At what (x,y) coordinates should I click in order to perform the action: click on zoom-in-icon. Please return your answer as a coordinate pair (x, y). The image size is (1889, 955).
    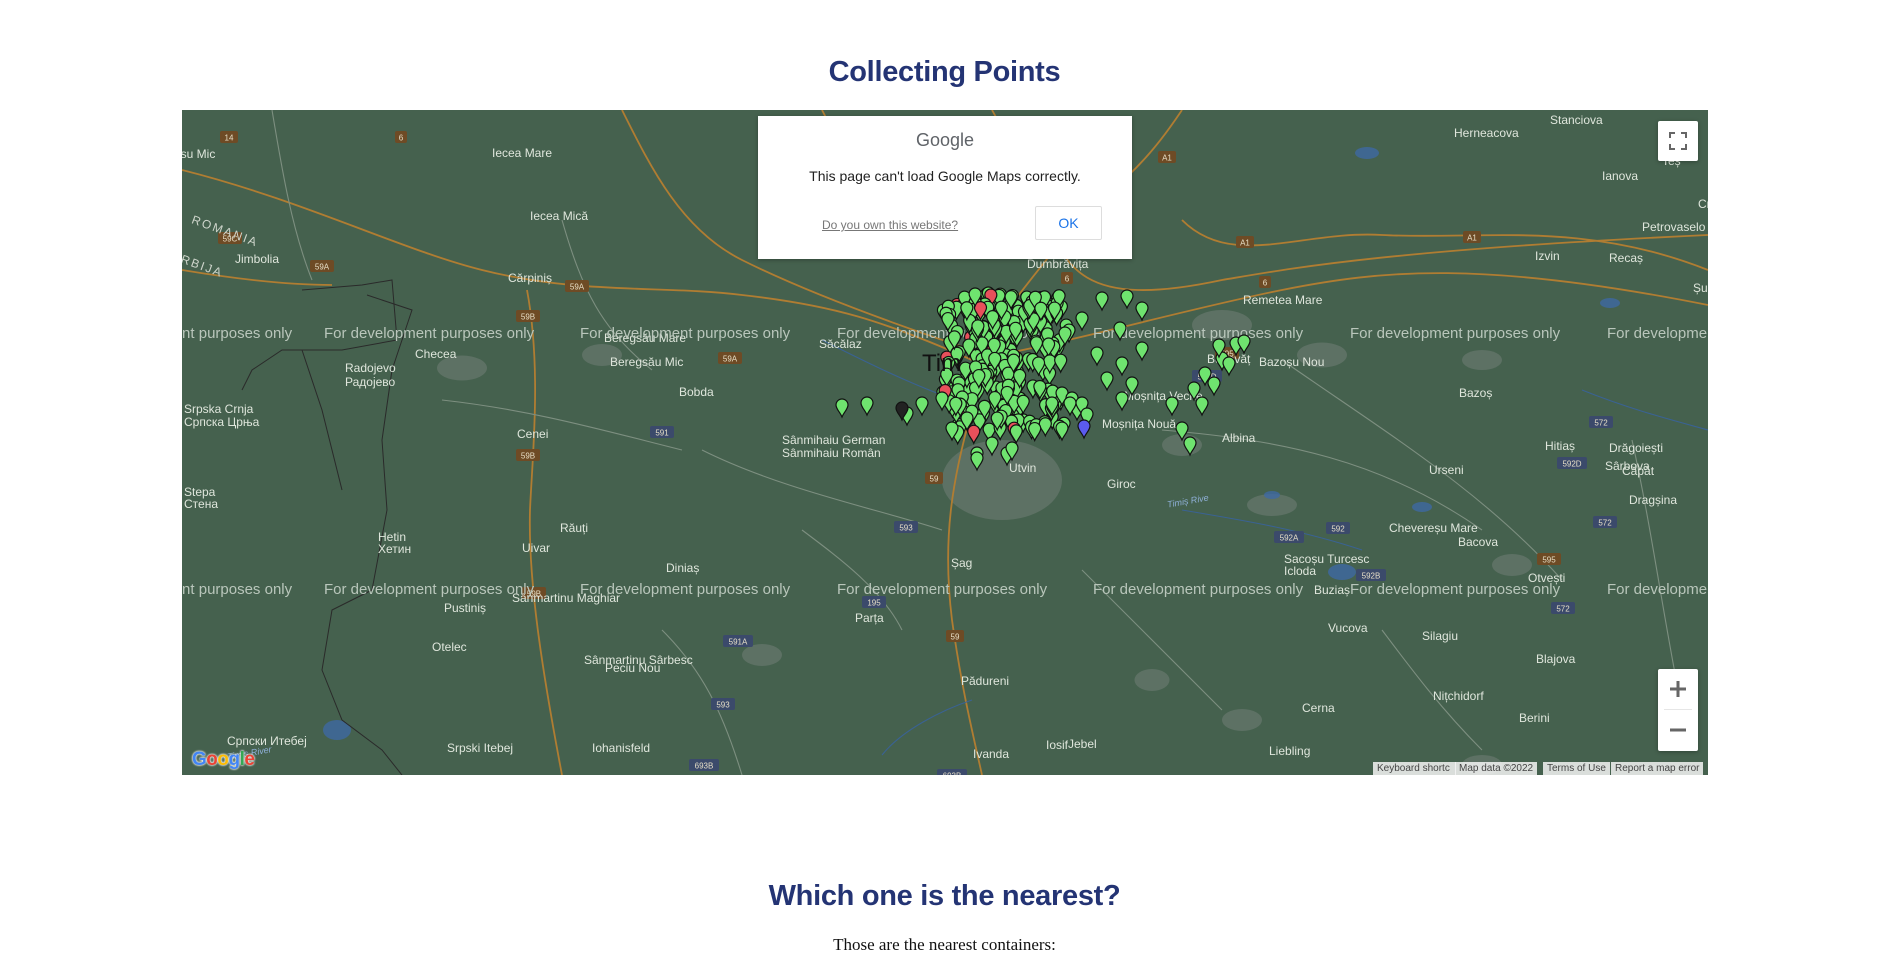
    Looking at the image, I should click on (1678, 689).